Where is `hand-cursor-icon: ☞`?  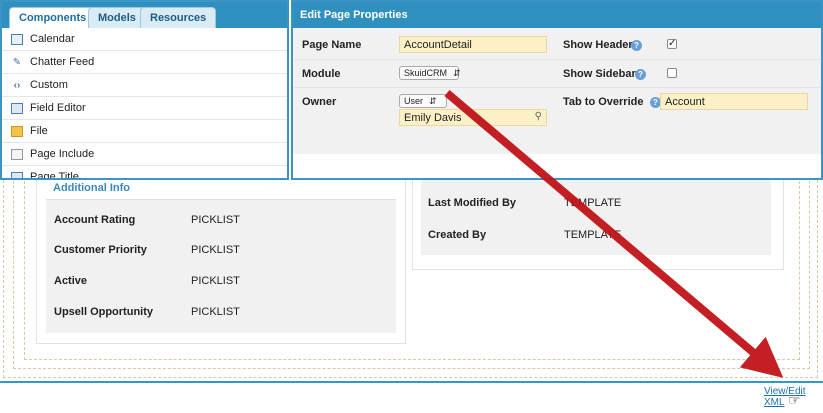 hand-cursor-icon: ☞ is located at coordinates (794, 400).